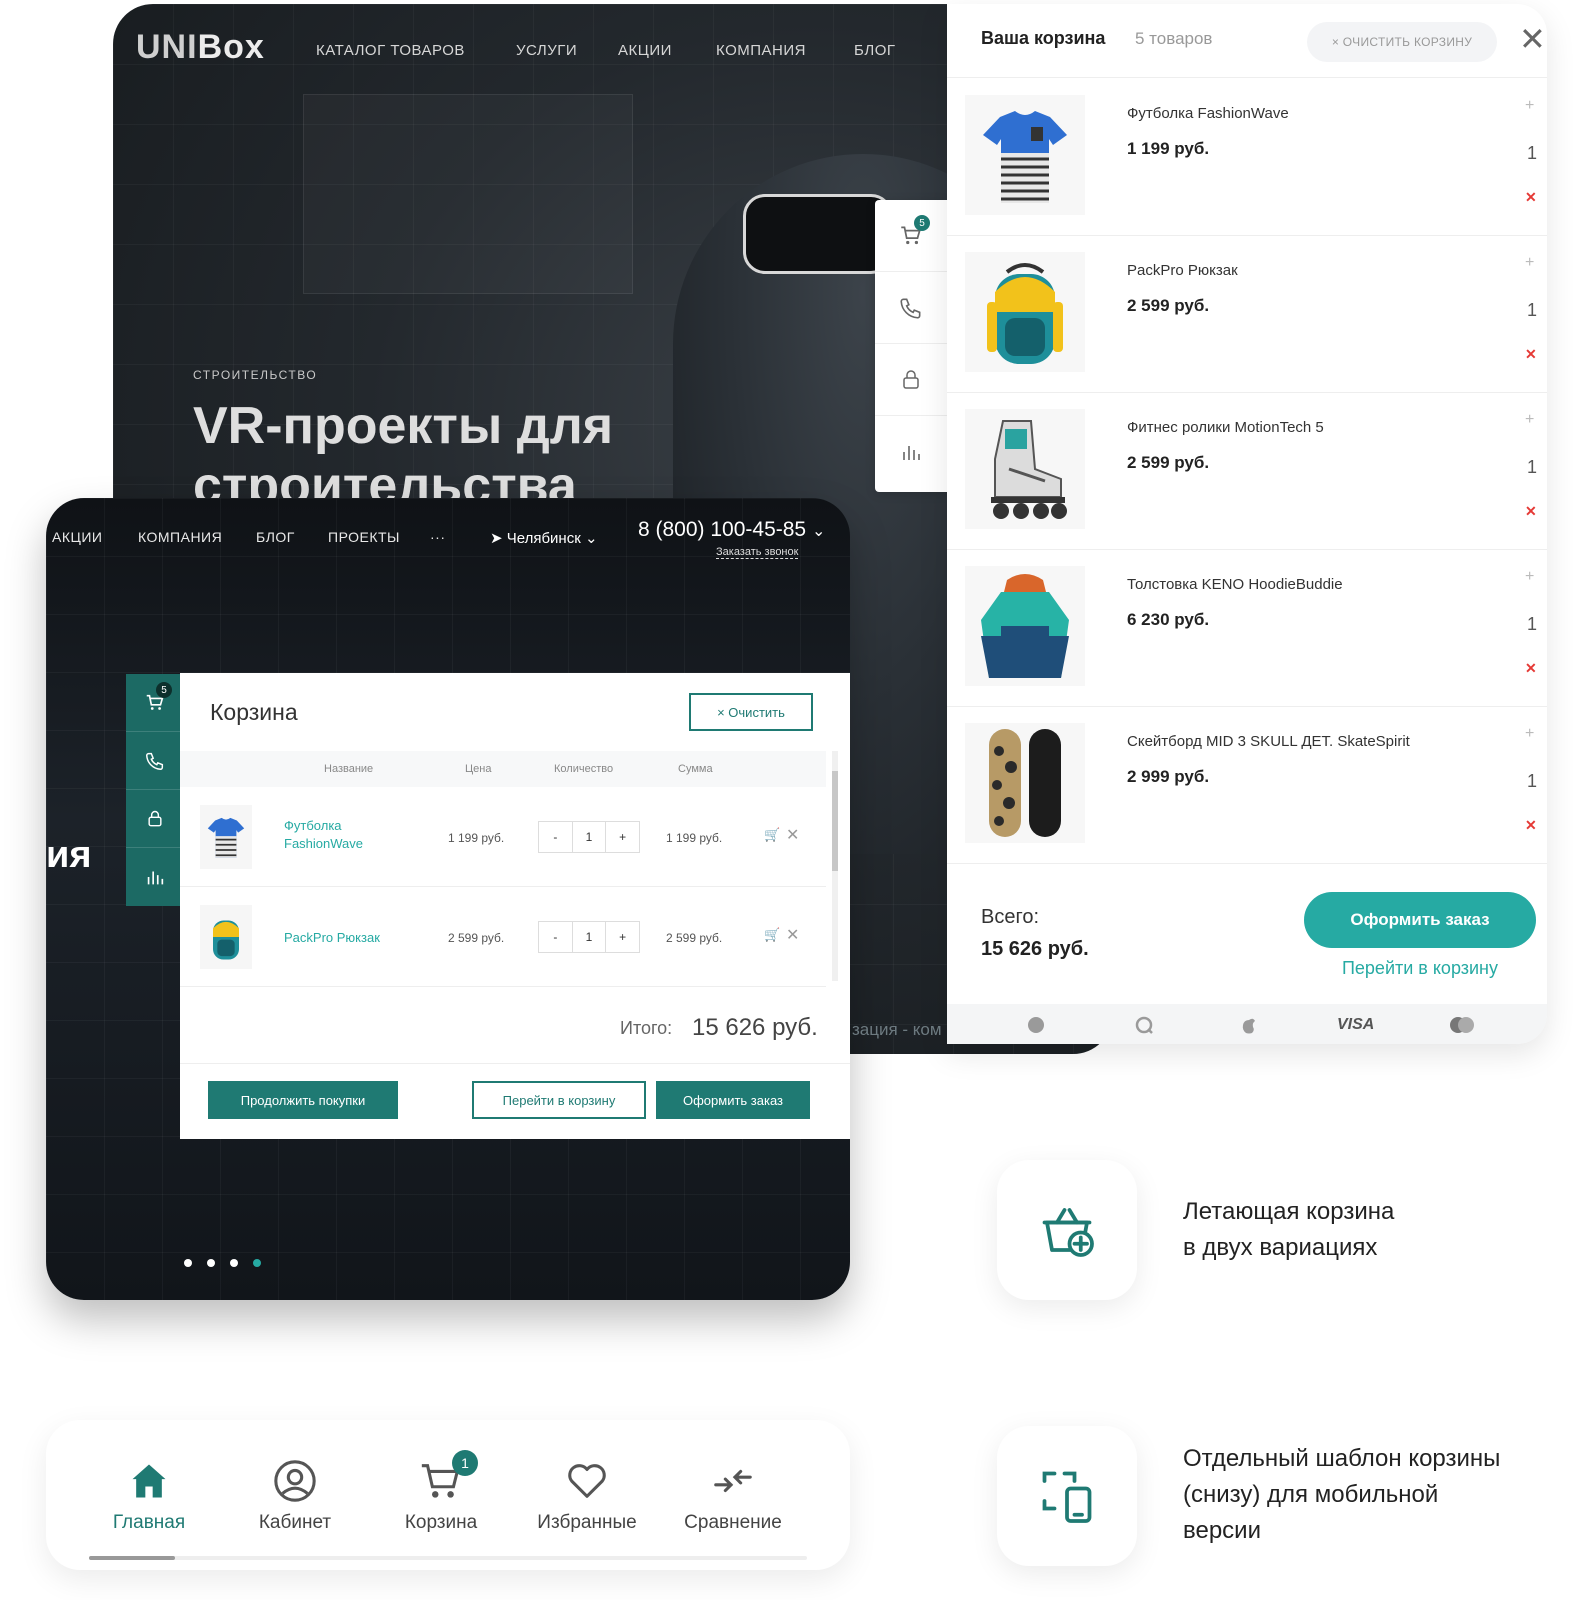 Image resolution: width=1594 pixels, height=1600 pixels. What do you see at coordinates (733, 1481) in the screenshot?
I see `compare-arrows-icon` at bounding box center [733, 1481].